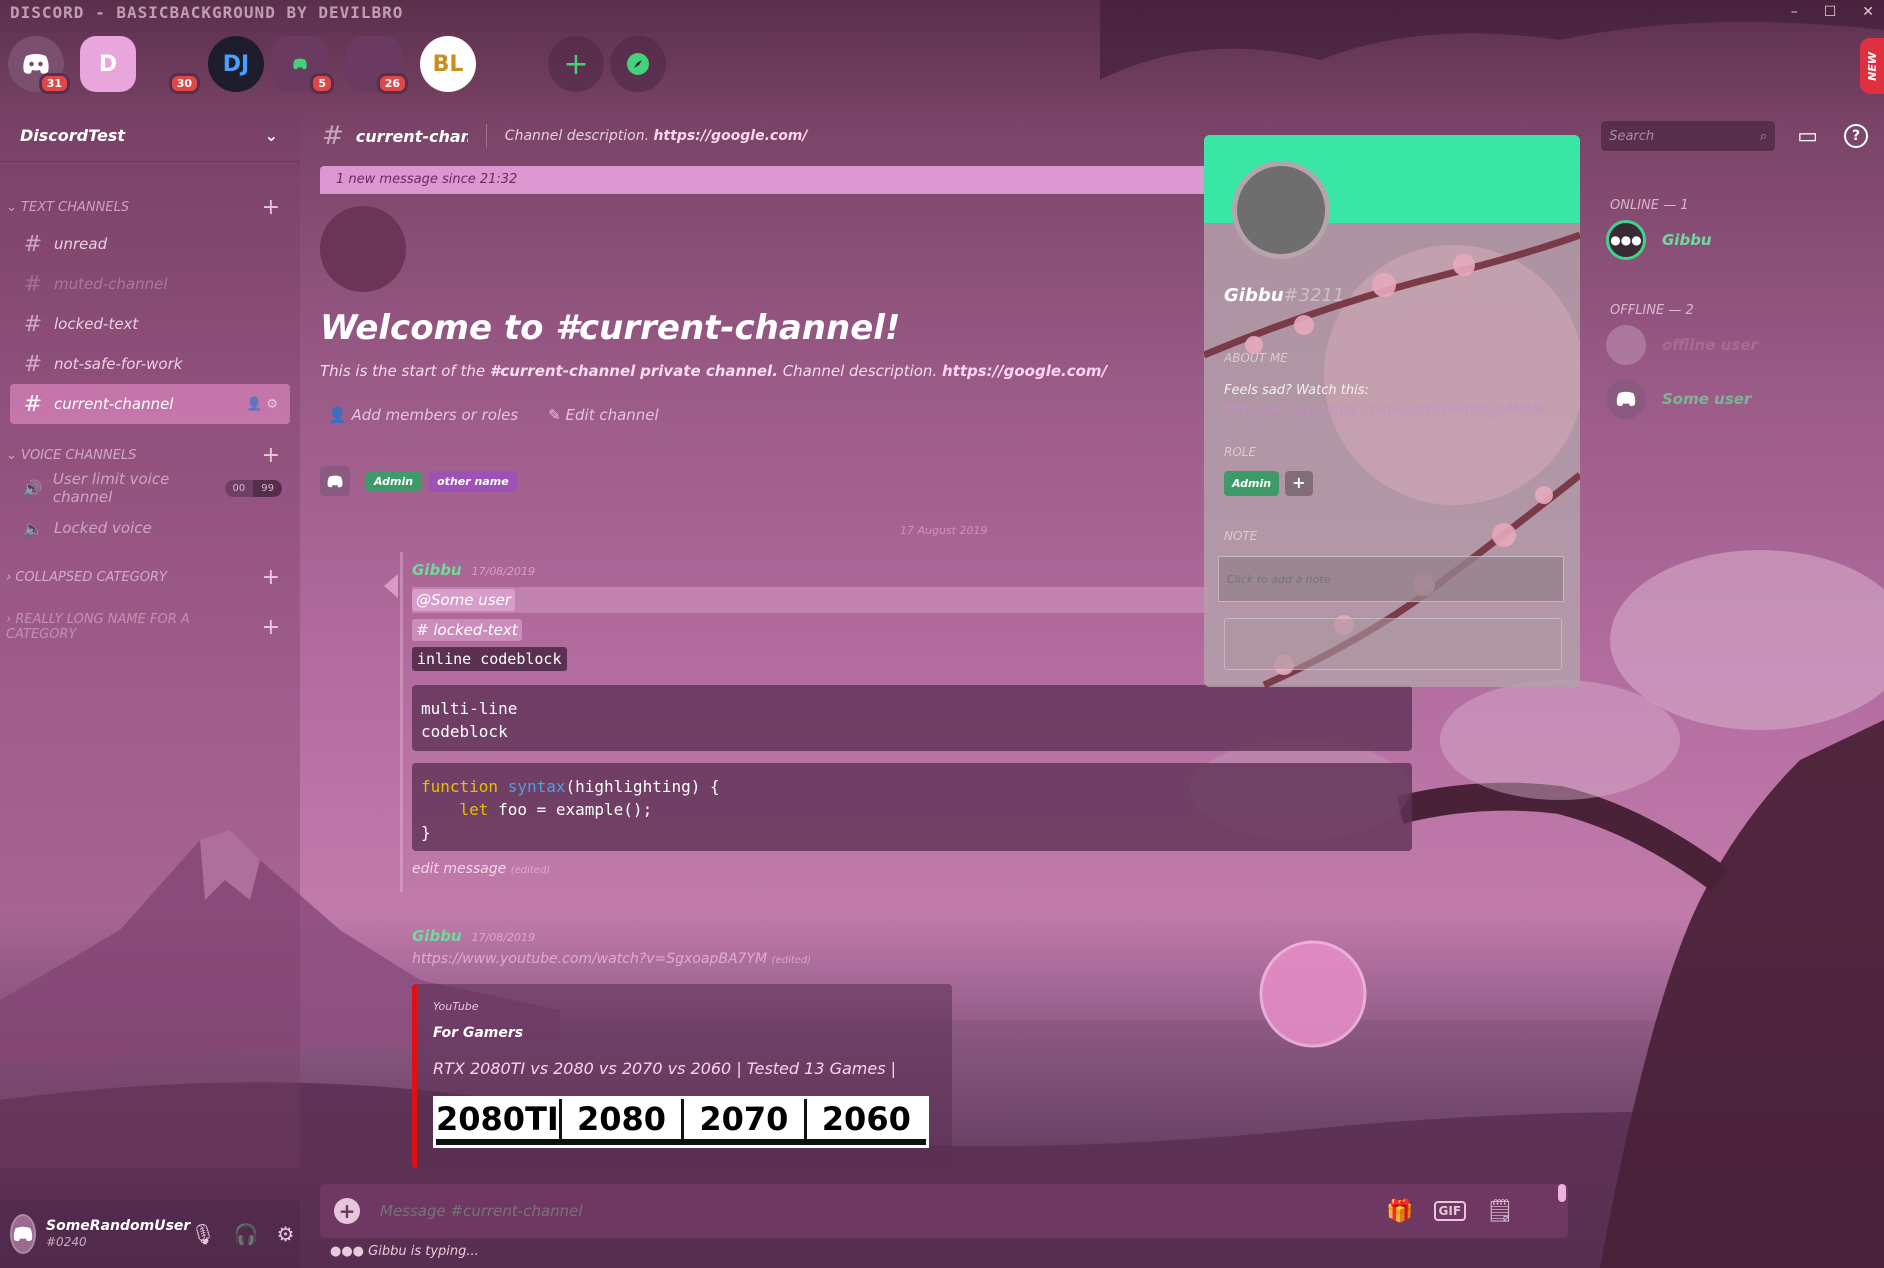 This screenshot has height=1268, width=1884. What do you see at coordinates (765, 180) in the screenshot?
I see `new-messages-bar: 1 new message since 21:32` at bounding box center [765, 180].